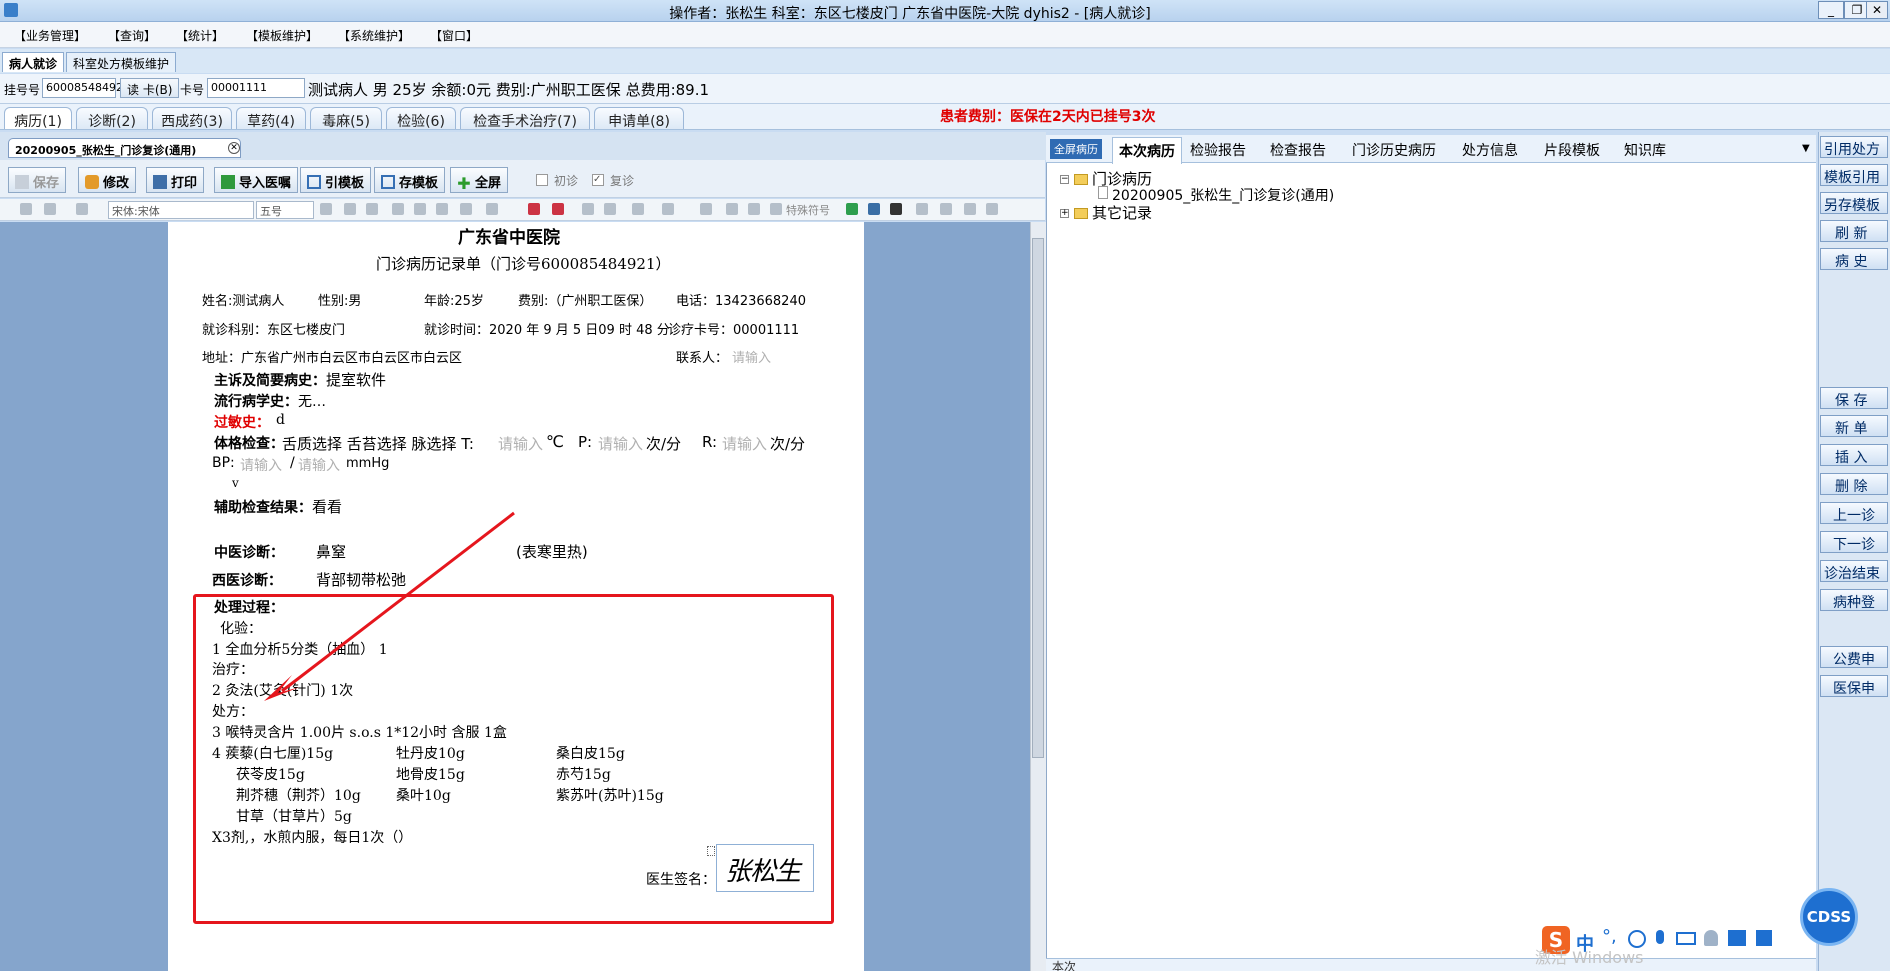 Image resolution: width=1890 pixels, height=971 pixels. Describe the element at coordinates (1854, 203) in the screenshot. I see `save-as-template-button: 另存模板` at that location.